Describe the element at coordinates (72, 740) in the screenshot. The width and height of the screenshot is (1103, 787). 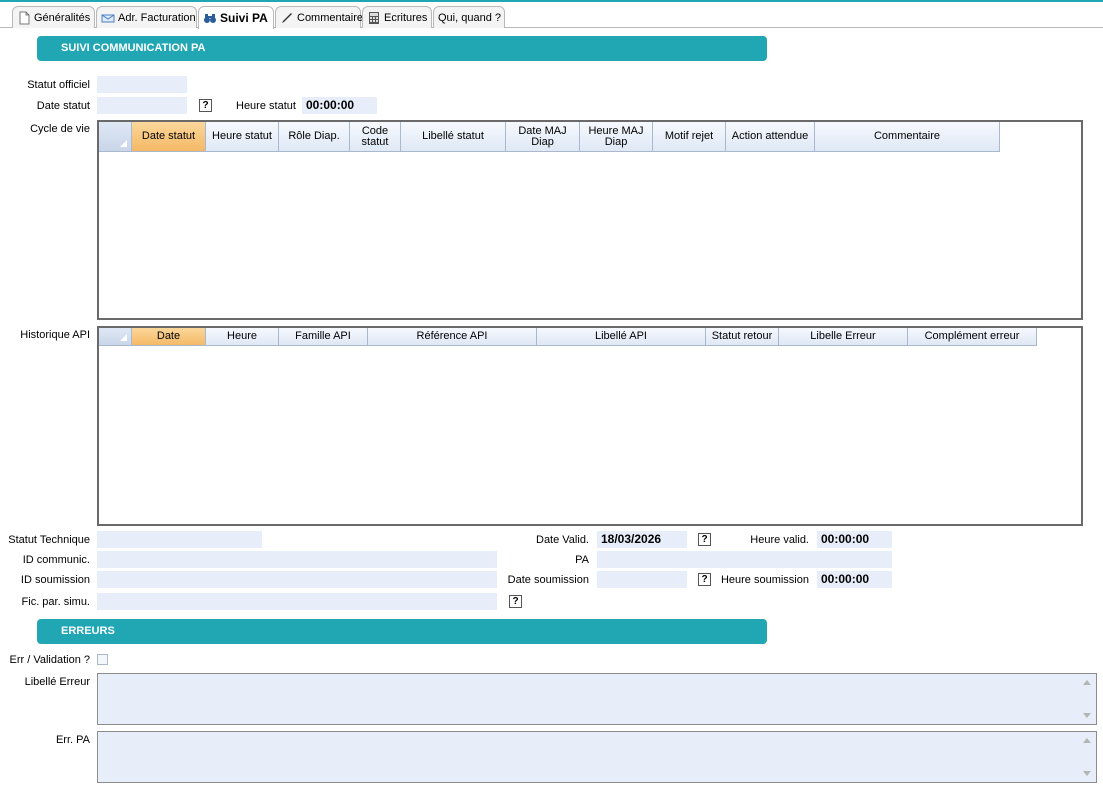
I see `err-pa-label: Err. PA` at that location.